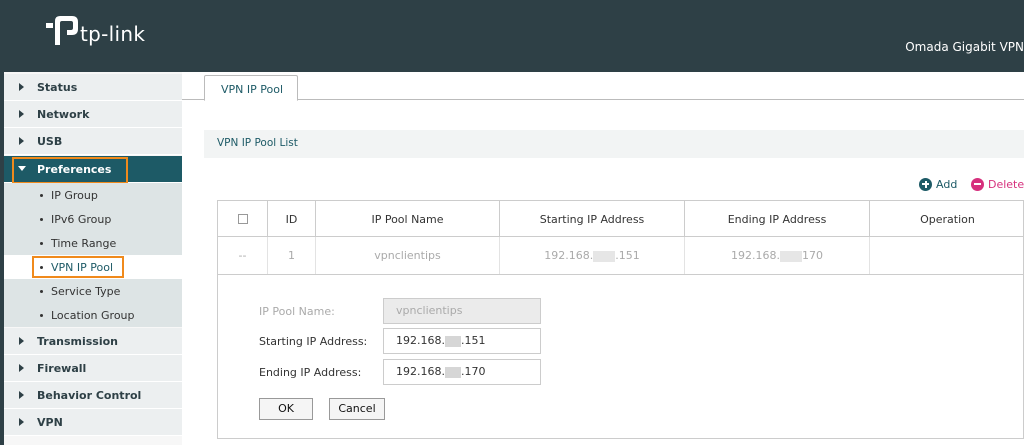  I want to click on delete-button: Delete, so click(997, 185).